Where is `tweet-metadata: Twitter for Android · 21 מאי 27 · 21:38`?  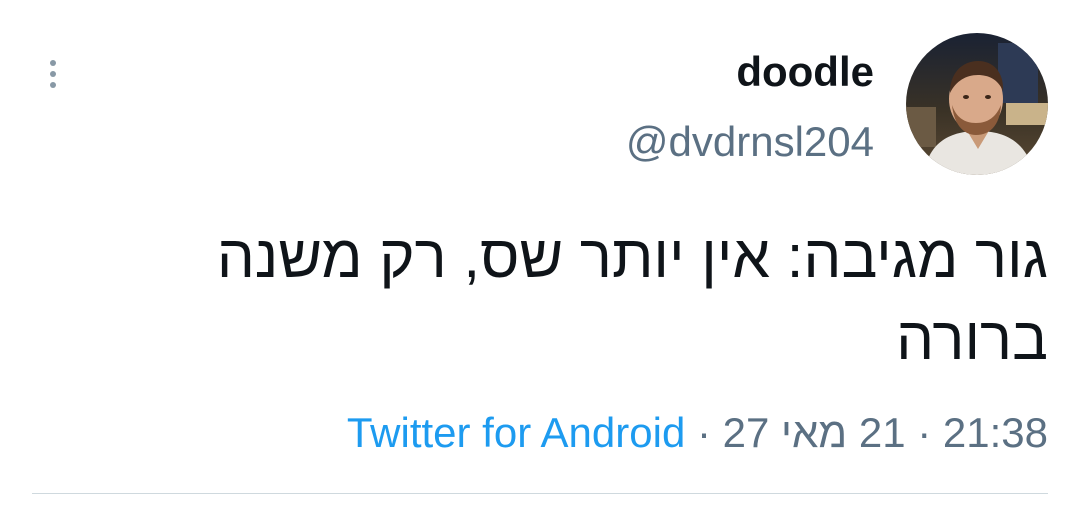 tweet-metadata: Twitter for Android · 21 מאי 27 · 21:38 is located at coordinates (697, 433).